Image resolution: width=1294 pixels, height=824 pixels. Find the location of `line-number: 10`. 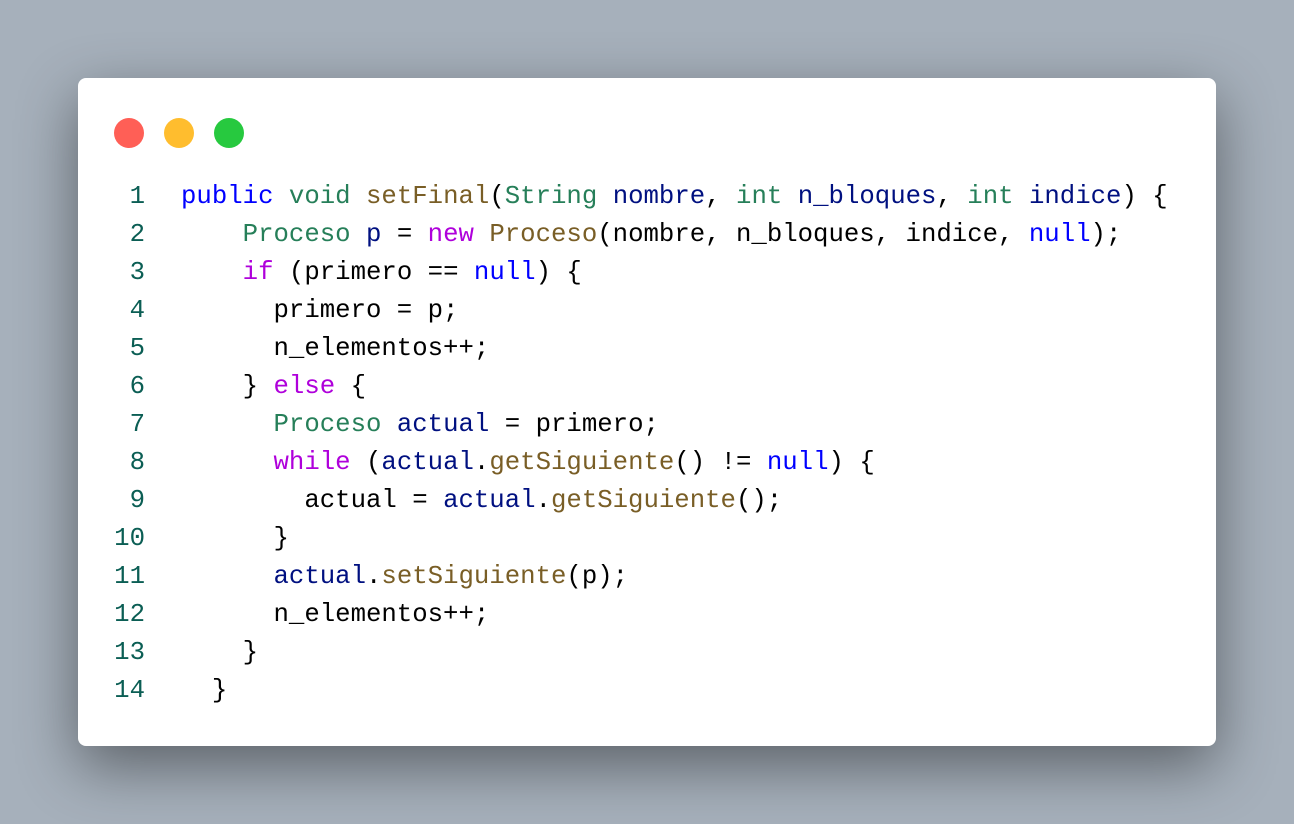

line-number: 10 is located at coordinates (129, 538).